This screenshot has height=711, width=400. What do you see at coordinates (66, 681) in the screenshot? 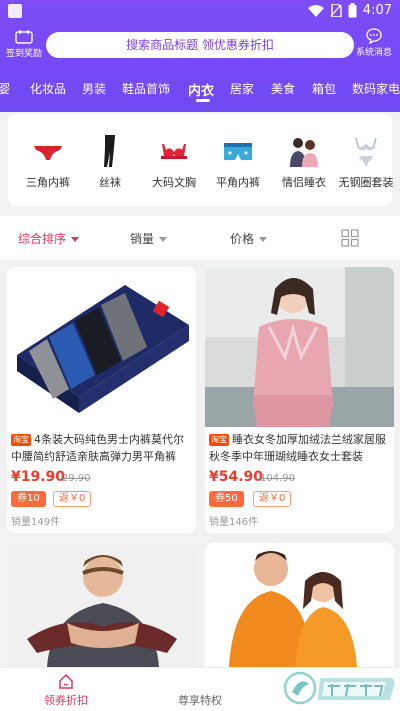
I see `home-icon` at bounding box center [66, 681].